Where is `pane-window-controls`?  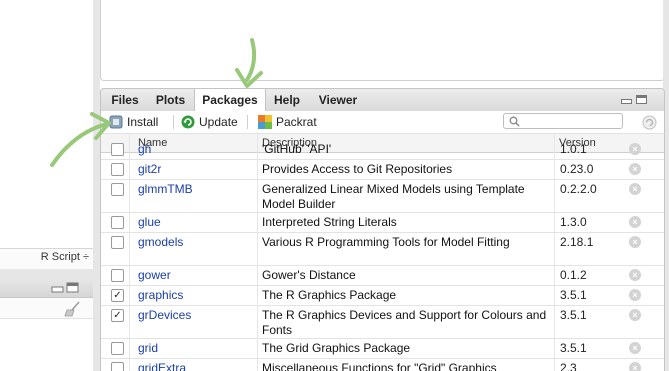 pane-window-controls is located at coordinates (70, 288).